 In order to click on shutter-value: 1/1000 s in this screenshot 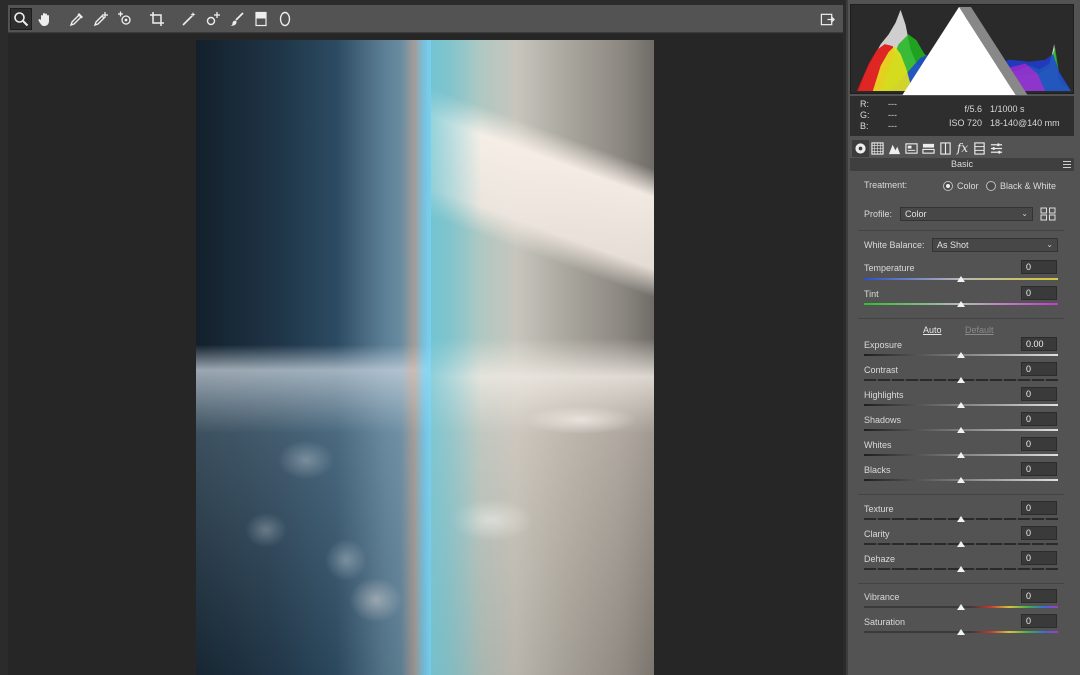, I will do `click(1007, 109)`.